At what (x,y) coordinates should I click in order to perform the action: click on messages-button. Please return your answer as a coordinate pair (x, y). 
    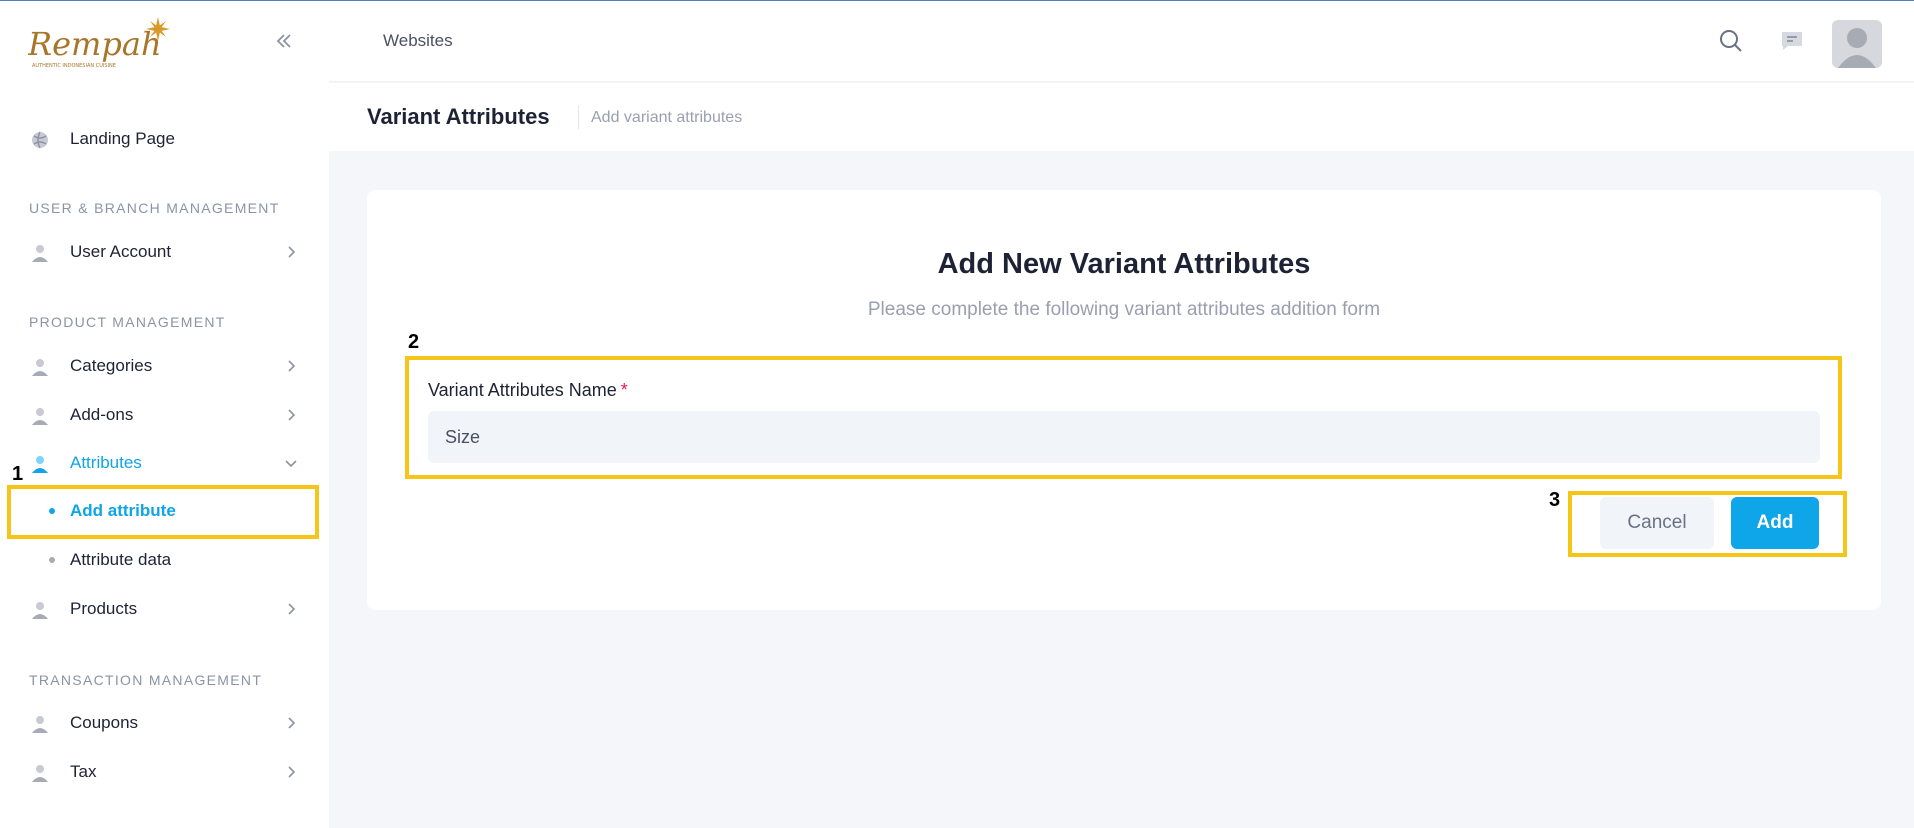
    Looking at the image, I should click on (1792, 41).